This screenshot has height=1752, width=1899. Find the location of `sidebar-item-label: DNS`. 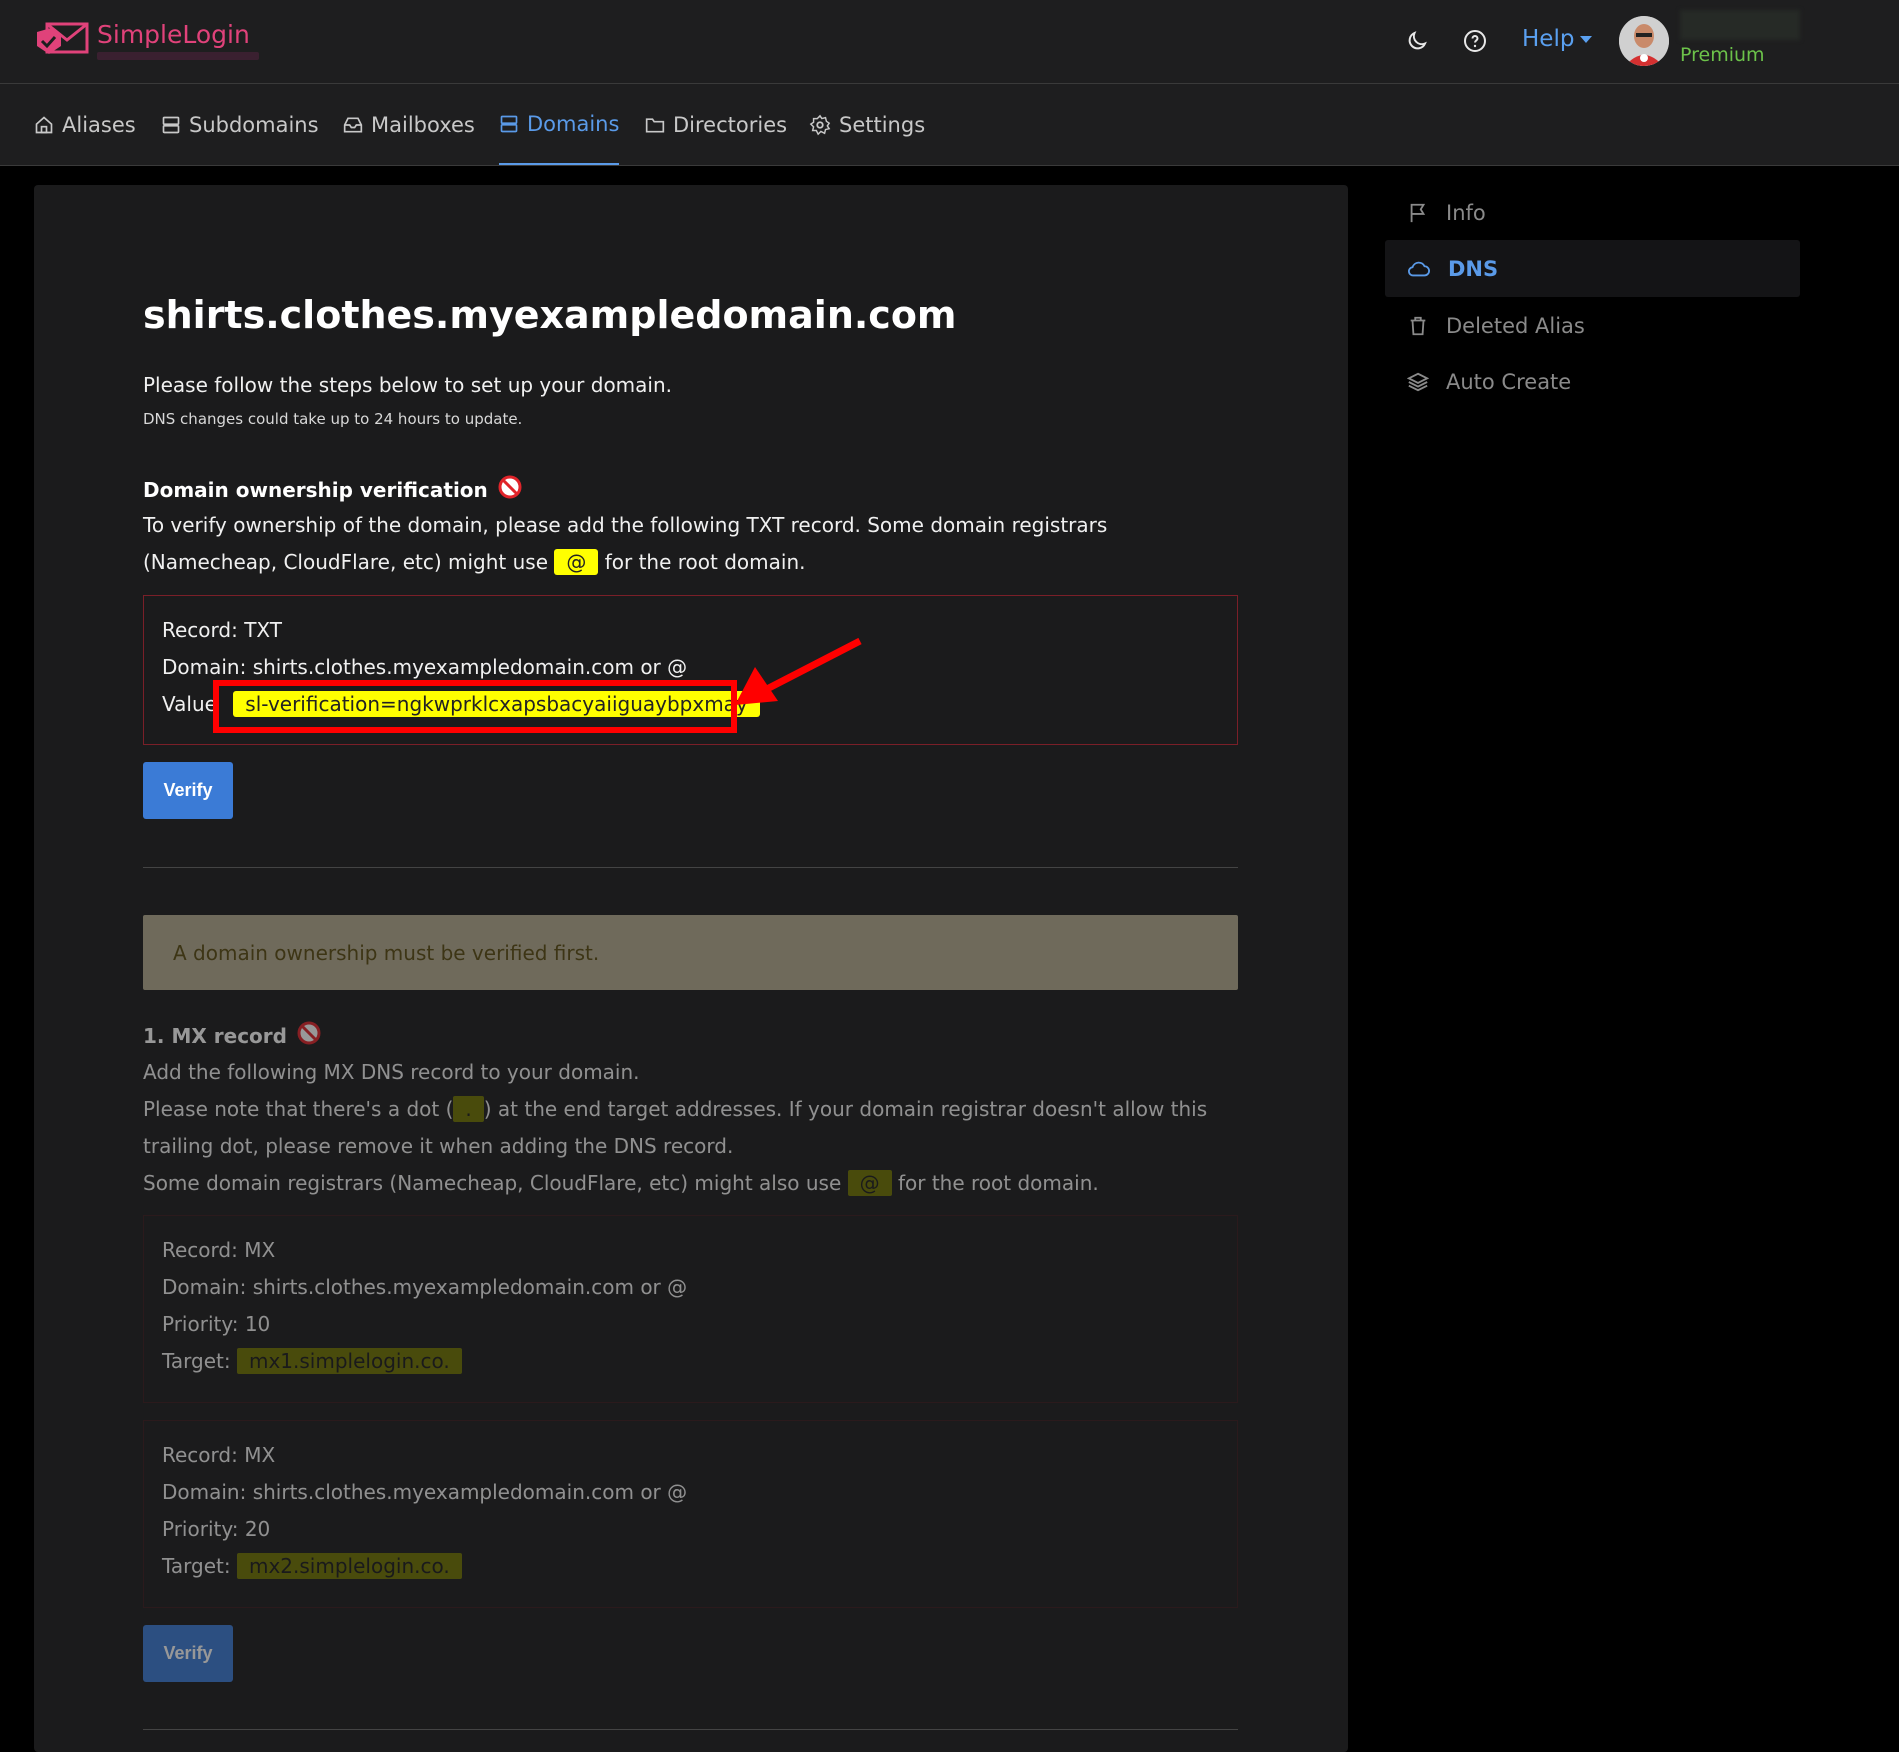

sidebar-item-label: DNS is located at coordinates (1473, 268).